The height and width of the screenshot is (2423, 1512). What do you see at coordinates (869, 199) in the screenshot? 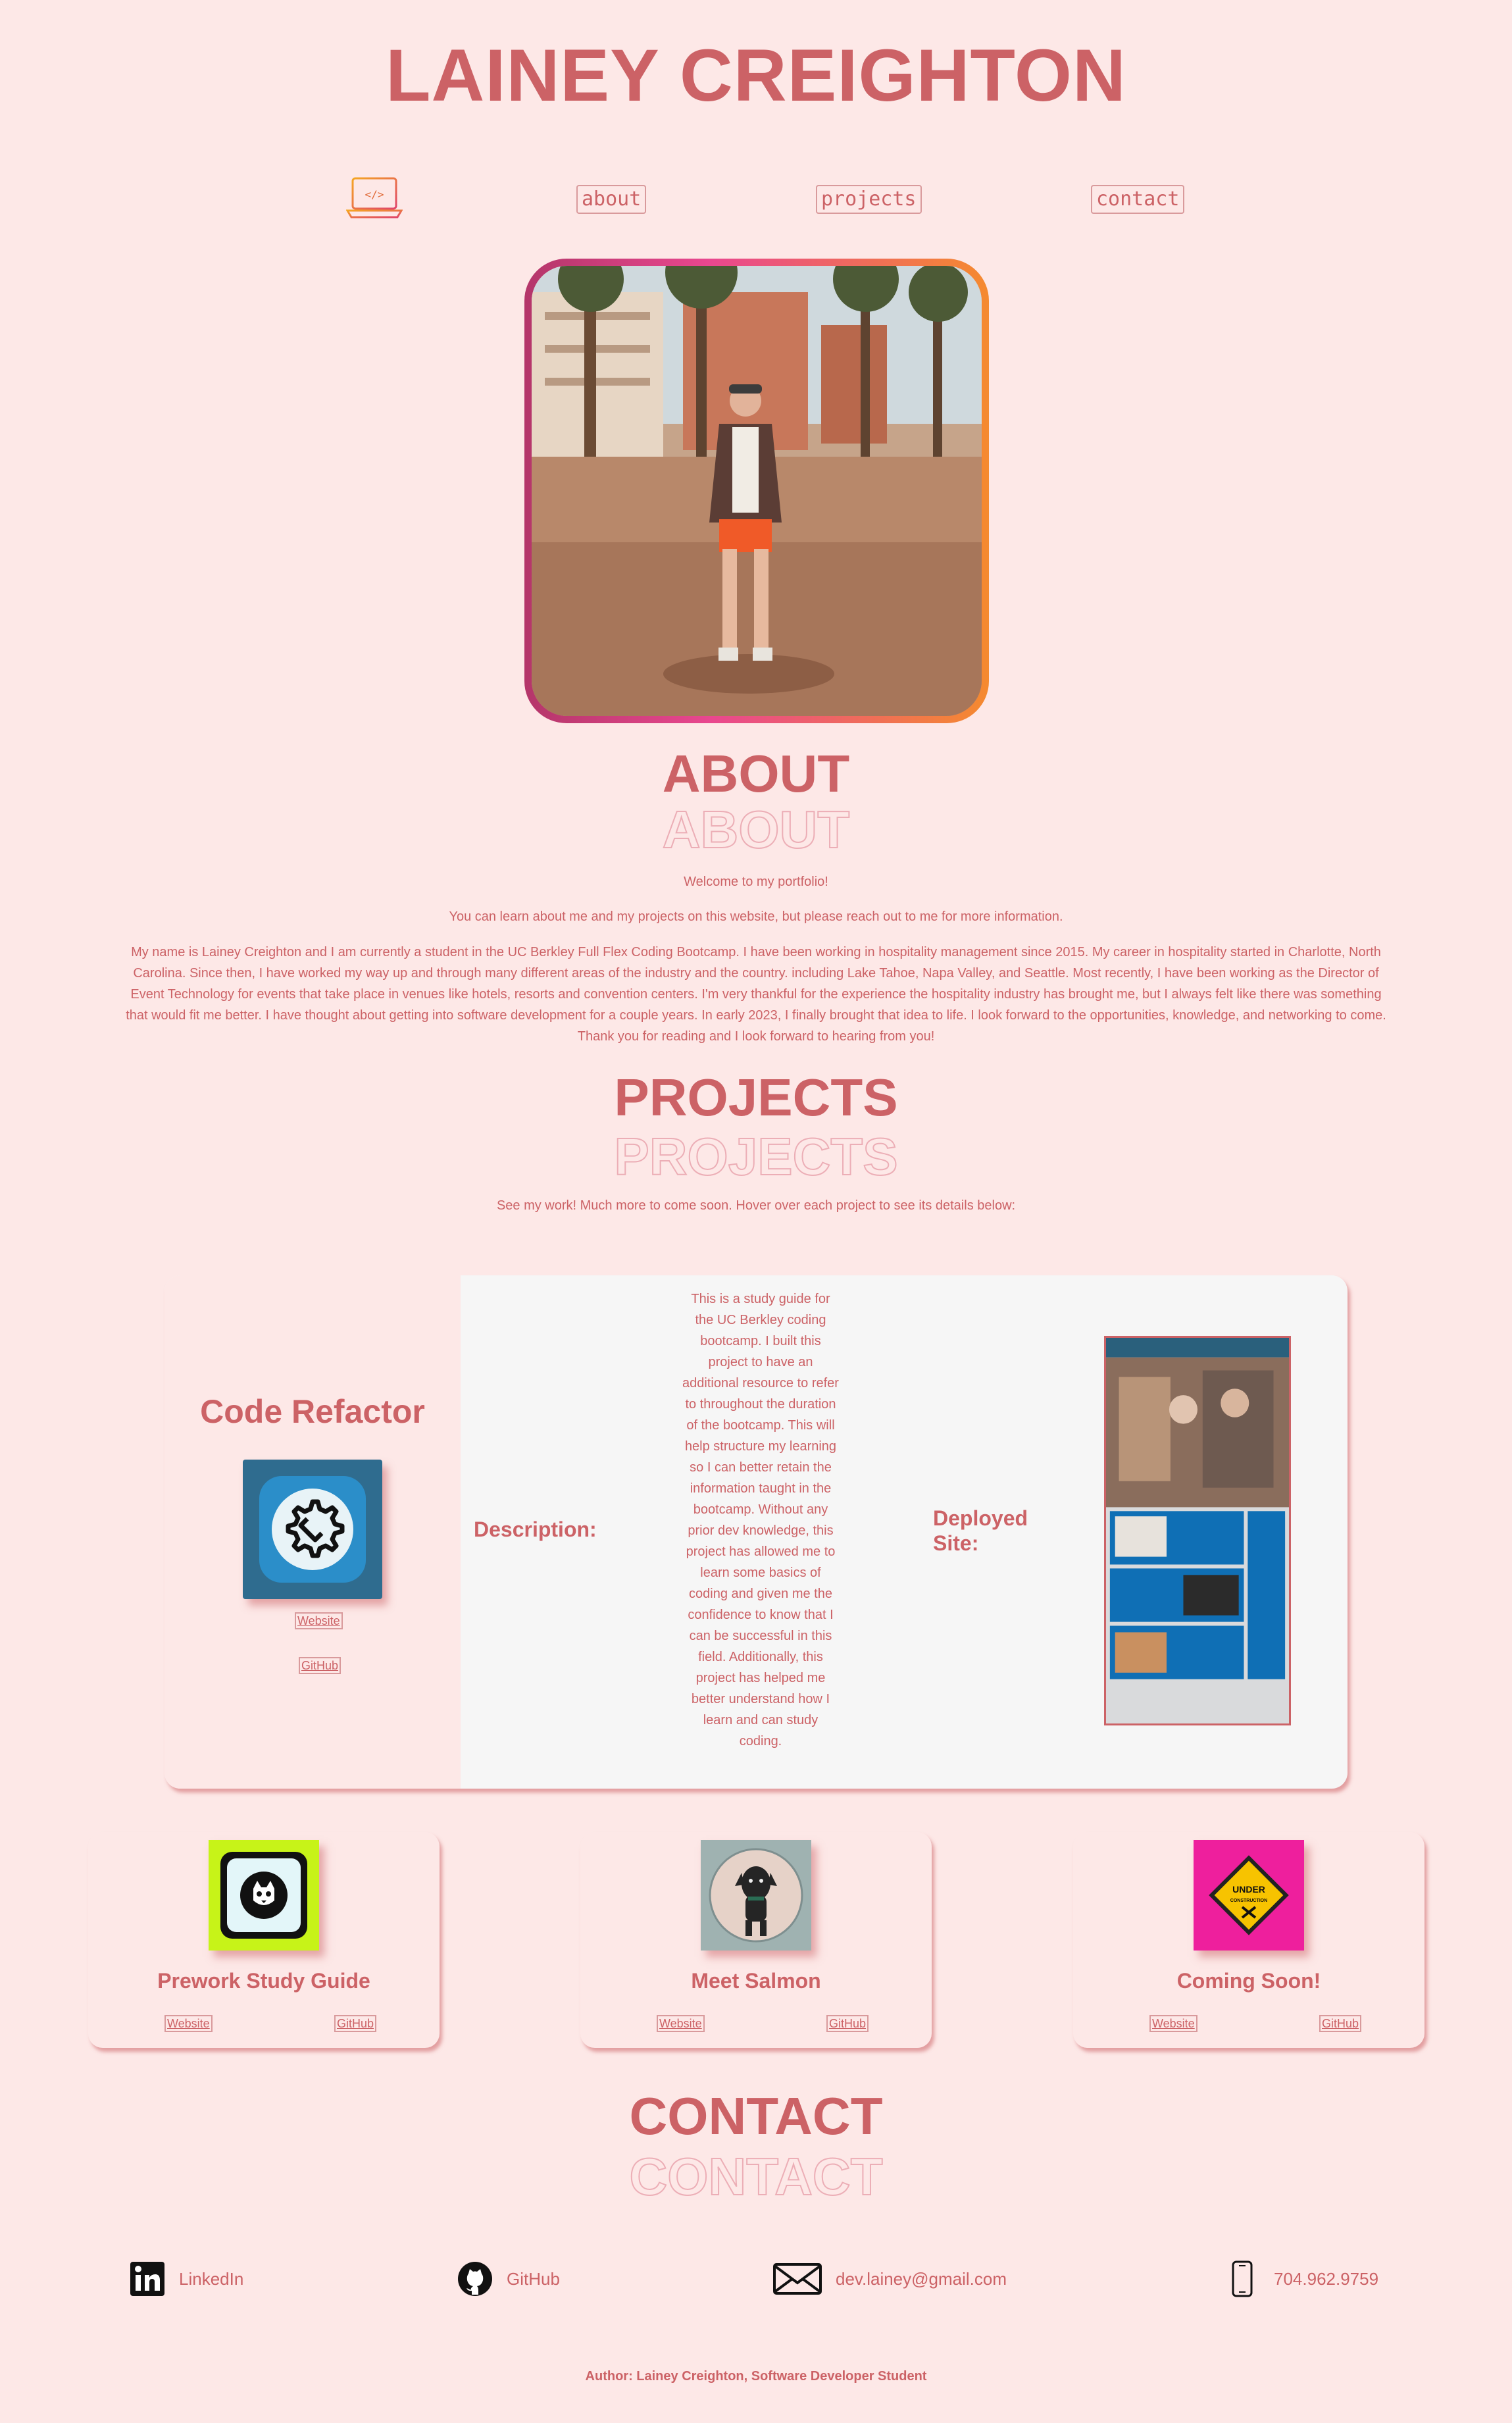
I see `nav-projects-link: projects` at bounding box center [869, 199].